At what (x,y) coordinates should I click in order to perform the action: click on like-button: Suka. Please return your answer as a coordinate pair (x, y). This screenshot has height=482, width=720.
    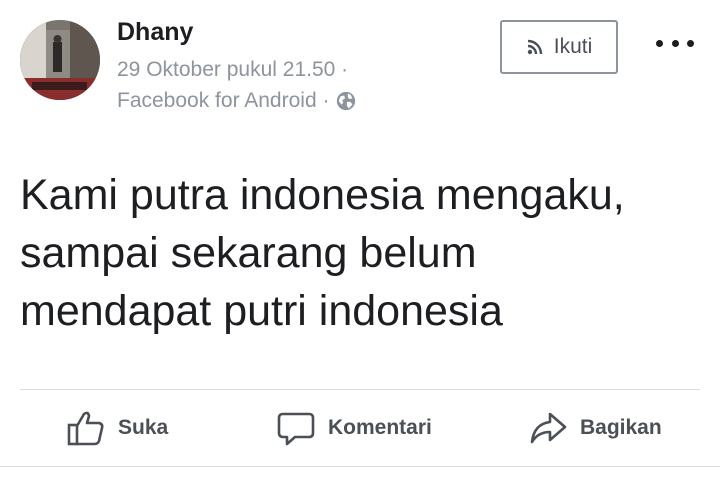
    Looking at the image, I should click on (117, 428).